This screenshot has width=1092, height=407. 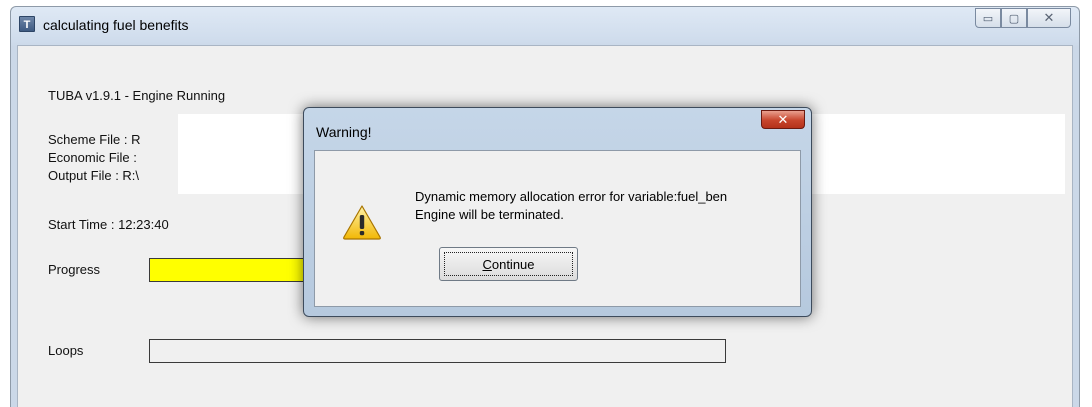 I want to click on loops-bar, so click(x=437, y=351).